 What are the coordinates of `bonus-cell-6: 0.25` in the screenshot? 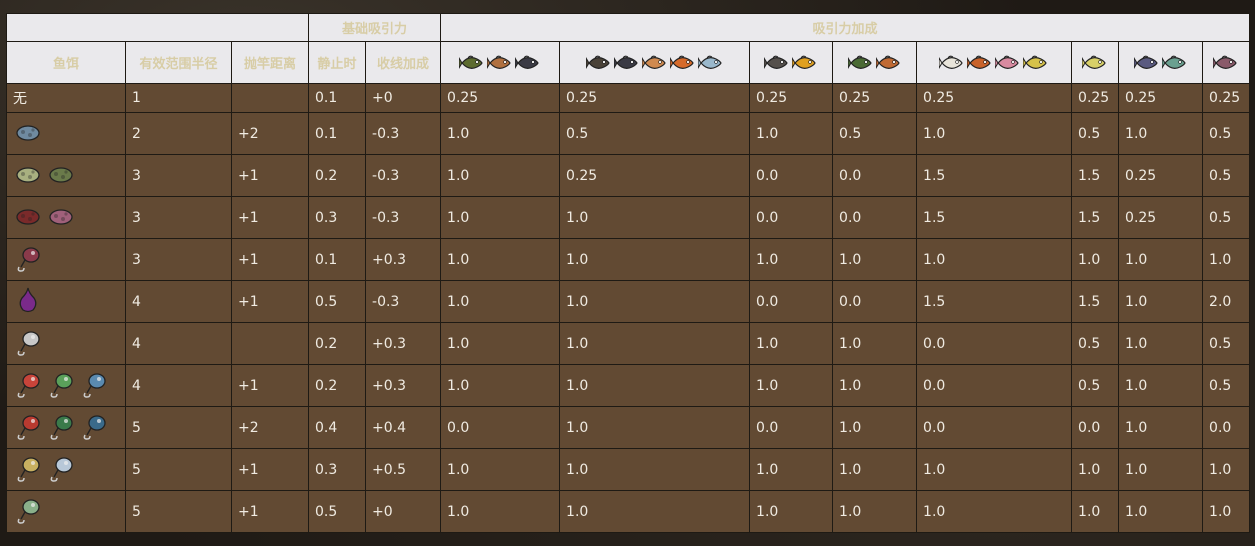 It's located at (1095, 98).